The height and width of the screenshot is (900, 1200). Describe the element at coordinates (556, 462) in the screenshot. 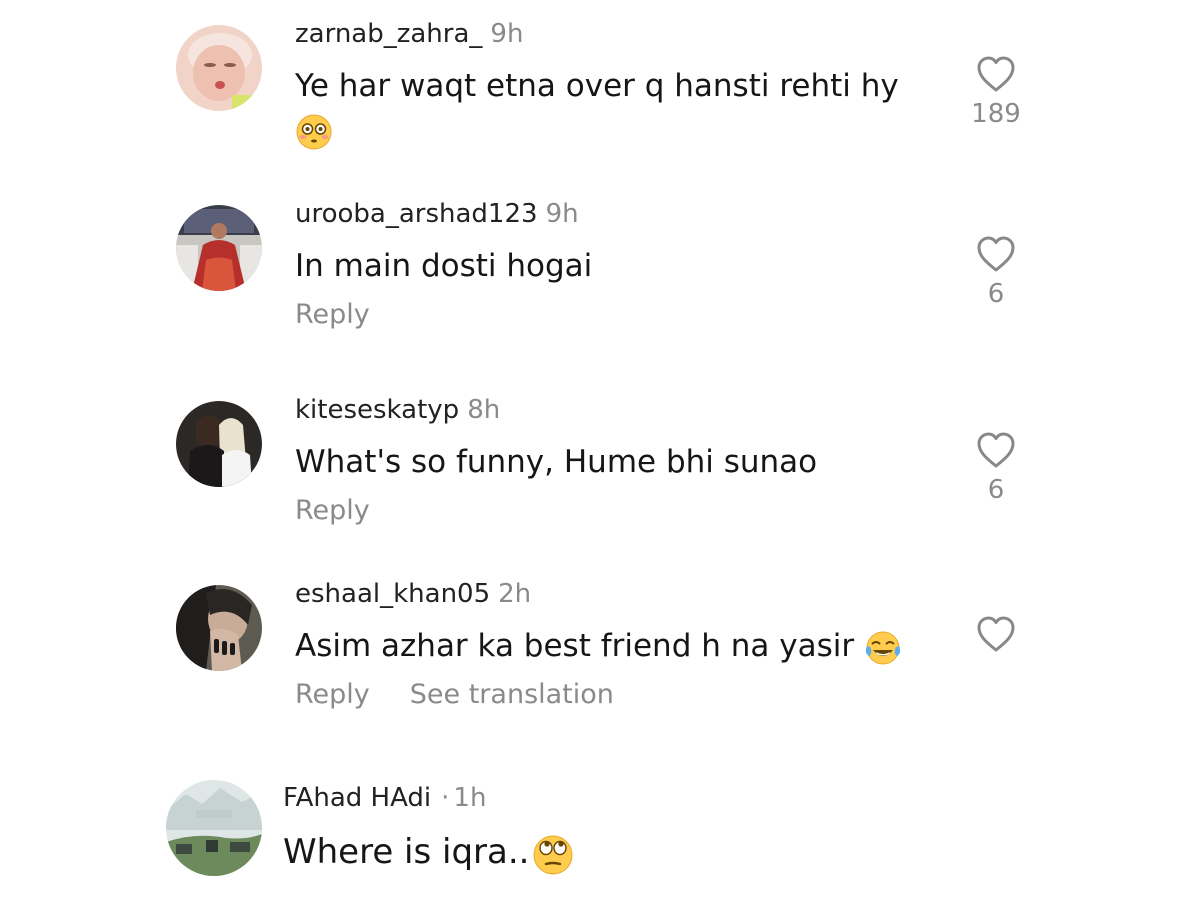

I see `comment-text-line: What's so funny, Hume bhi sunao` at that location.